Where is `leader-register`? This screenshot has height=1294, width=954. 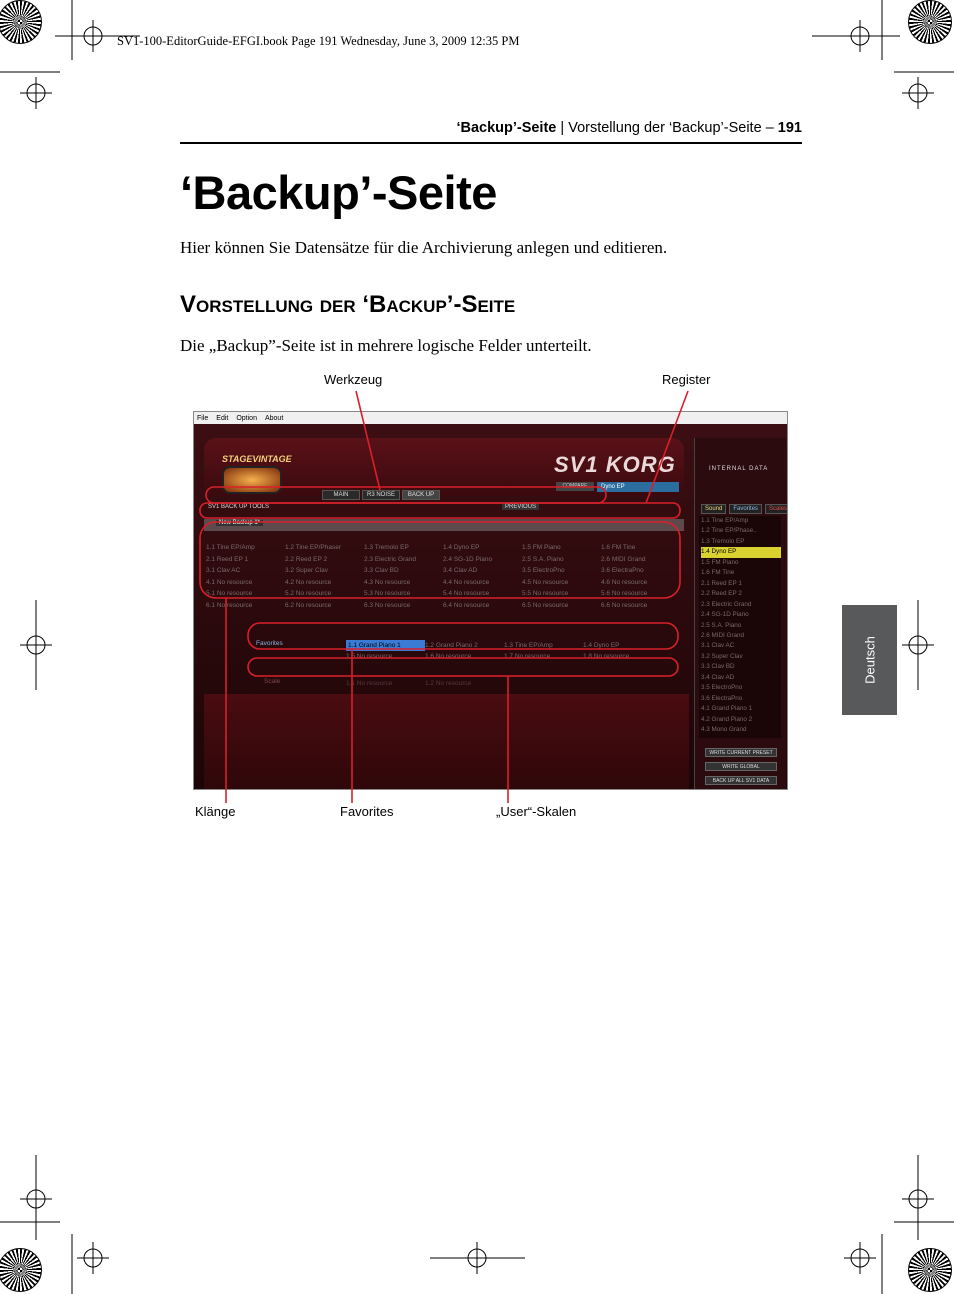
leader-register is located at coordinates (667, 447).